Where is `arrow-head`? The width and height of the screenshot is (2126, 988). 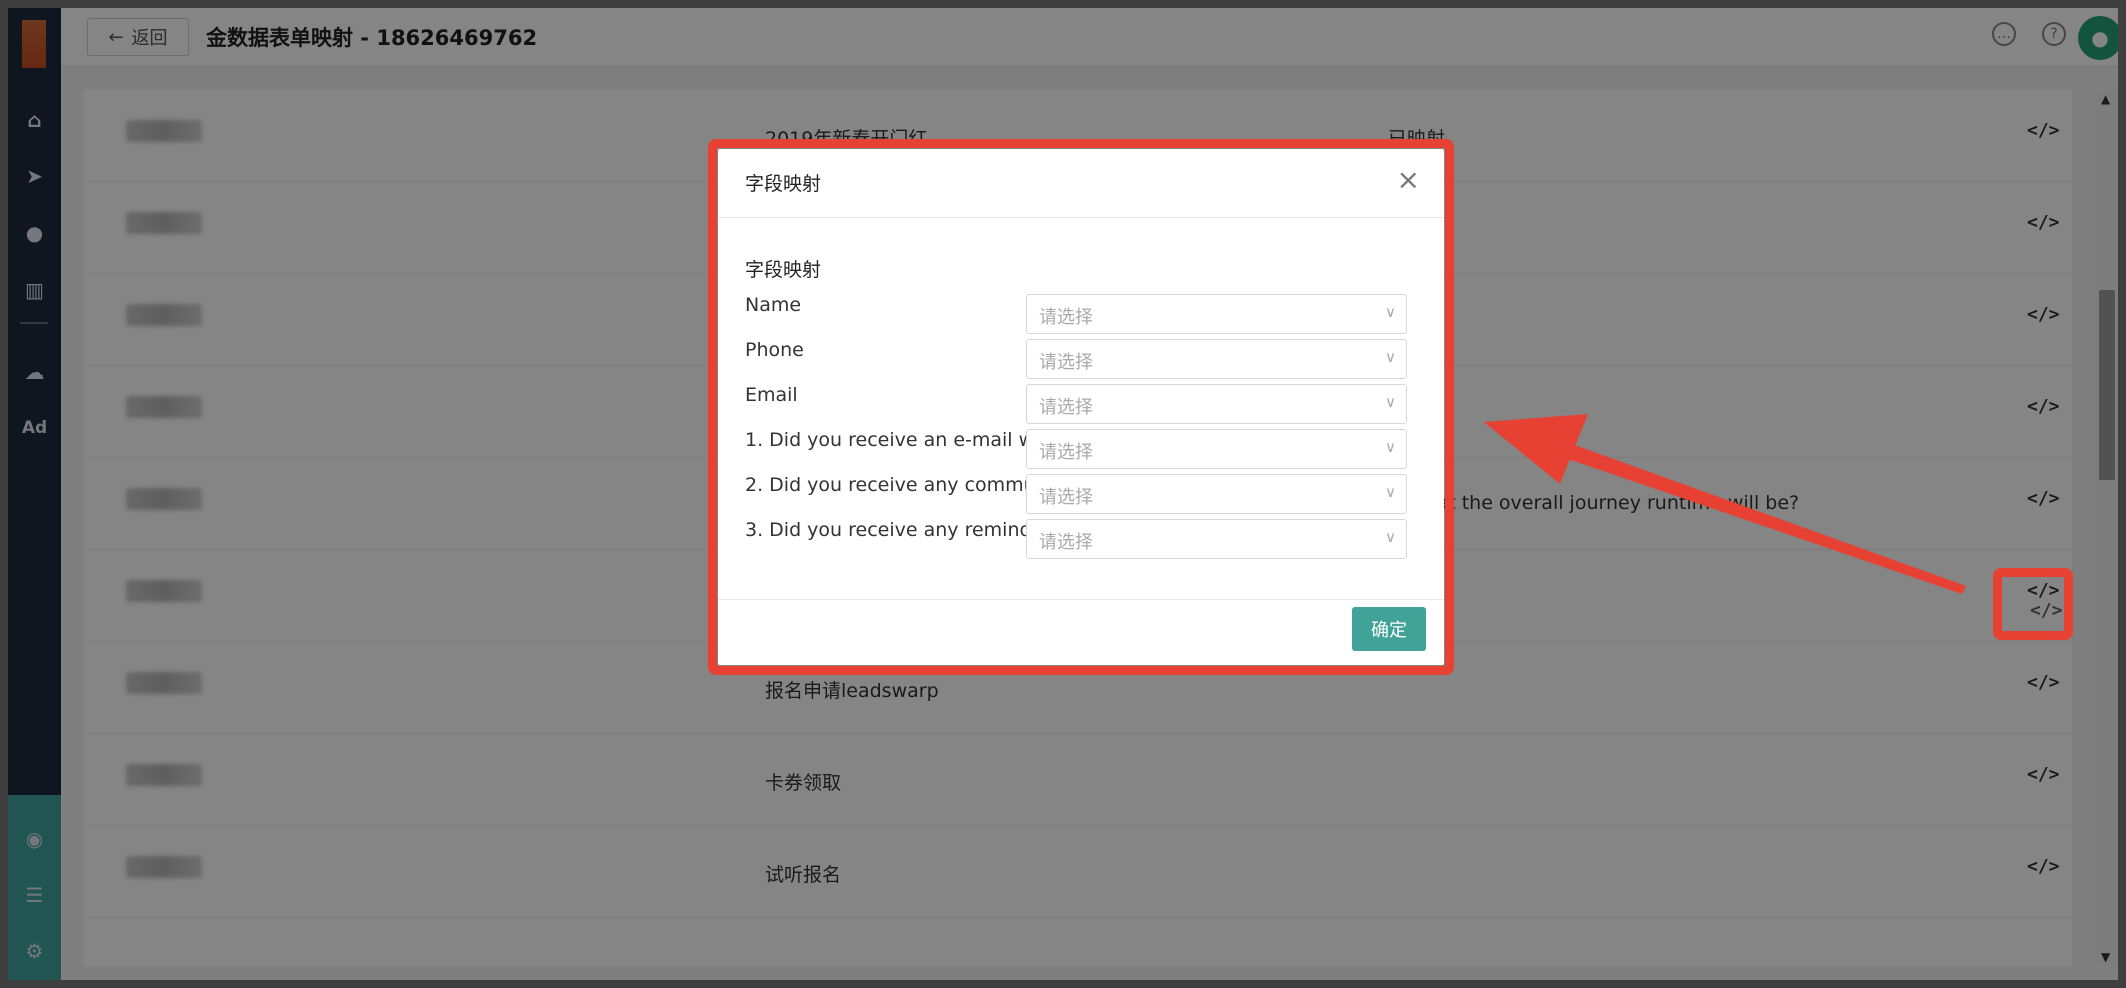
arrow-head is located at coordinates (1536, 449).